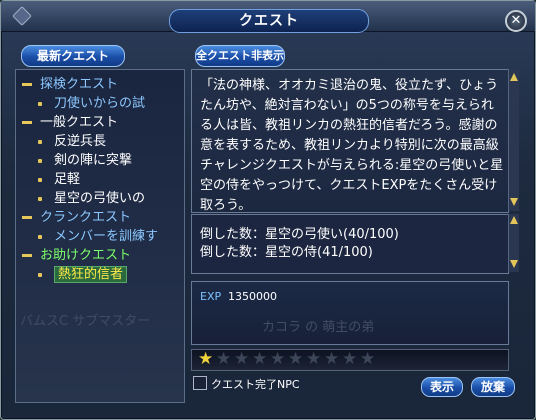 This screenshot has width=536, height=420. I want to click on quest-item: メンバーを訓練す, so click(98, 237).